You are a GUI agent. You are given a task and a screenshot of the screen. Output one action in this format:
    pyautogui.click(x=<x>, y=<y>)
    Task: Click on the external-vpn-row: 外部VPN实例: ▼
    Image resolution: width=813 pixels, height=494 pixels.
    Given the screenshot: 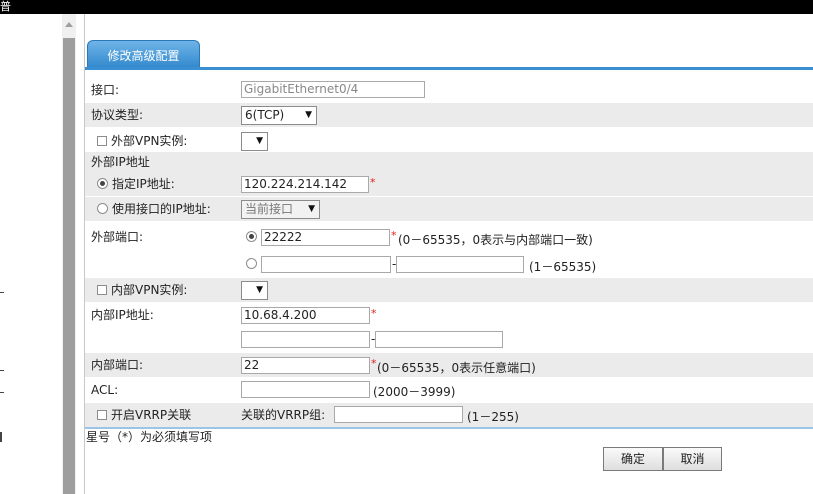 What is the action you would take?
    pyautogui.click(x=449, y=141)
    